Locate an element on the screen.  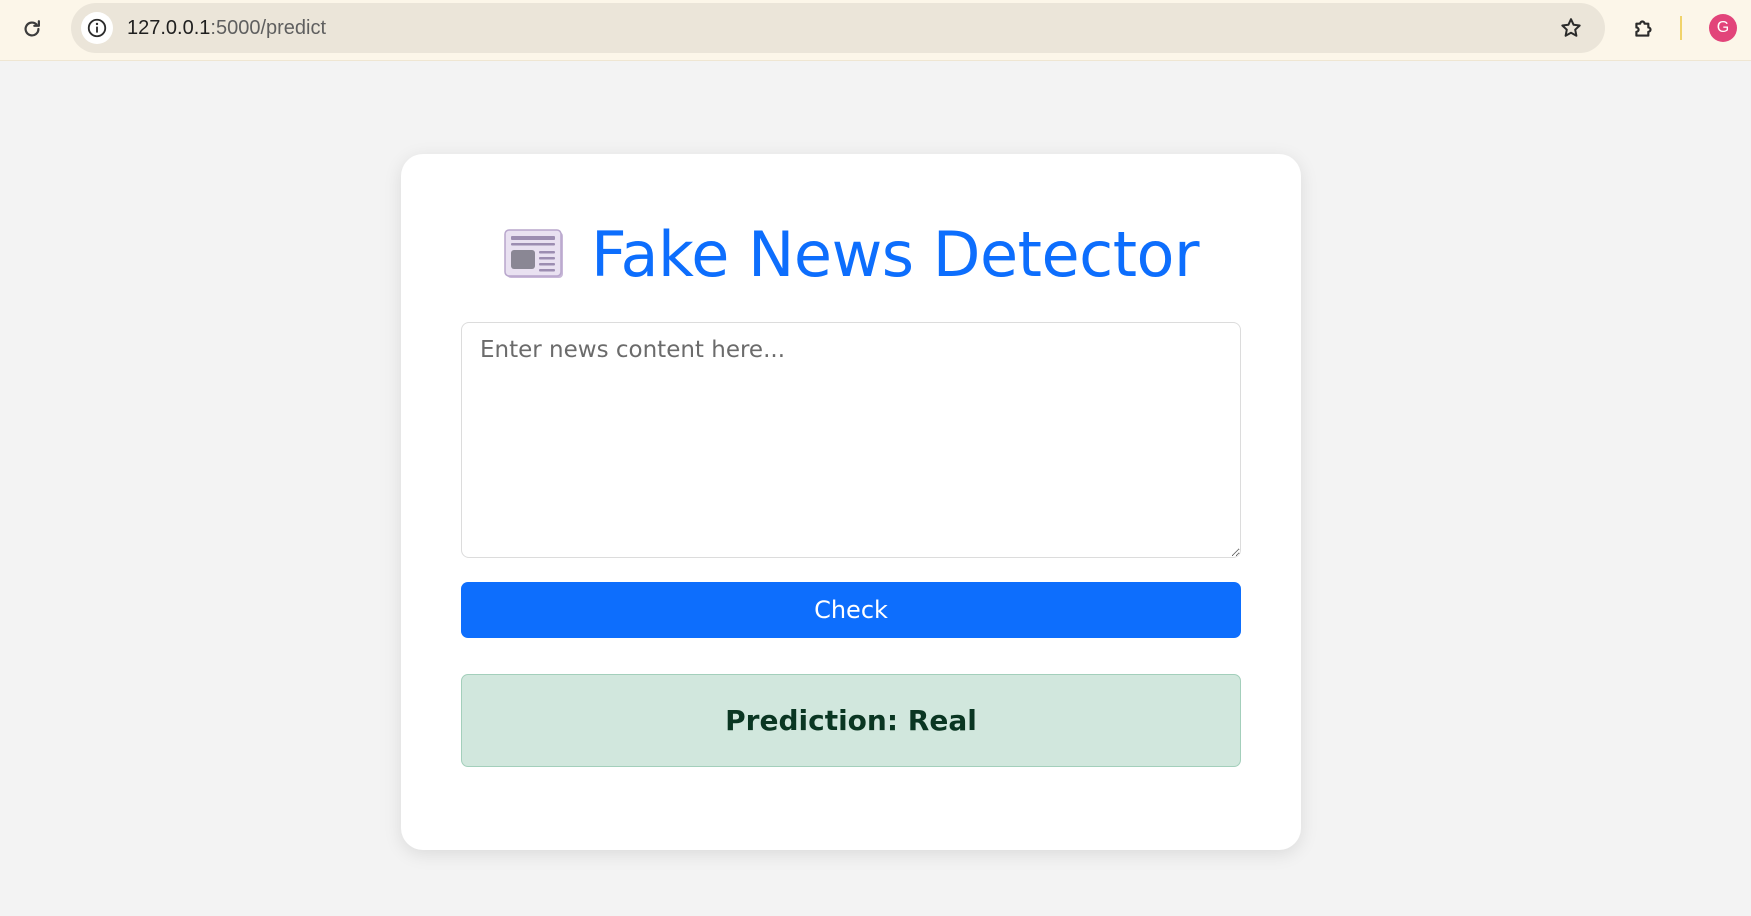
reload-button is located at coordinates (32, 29).